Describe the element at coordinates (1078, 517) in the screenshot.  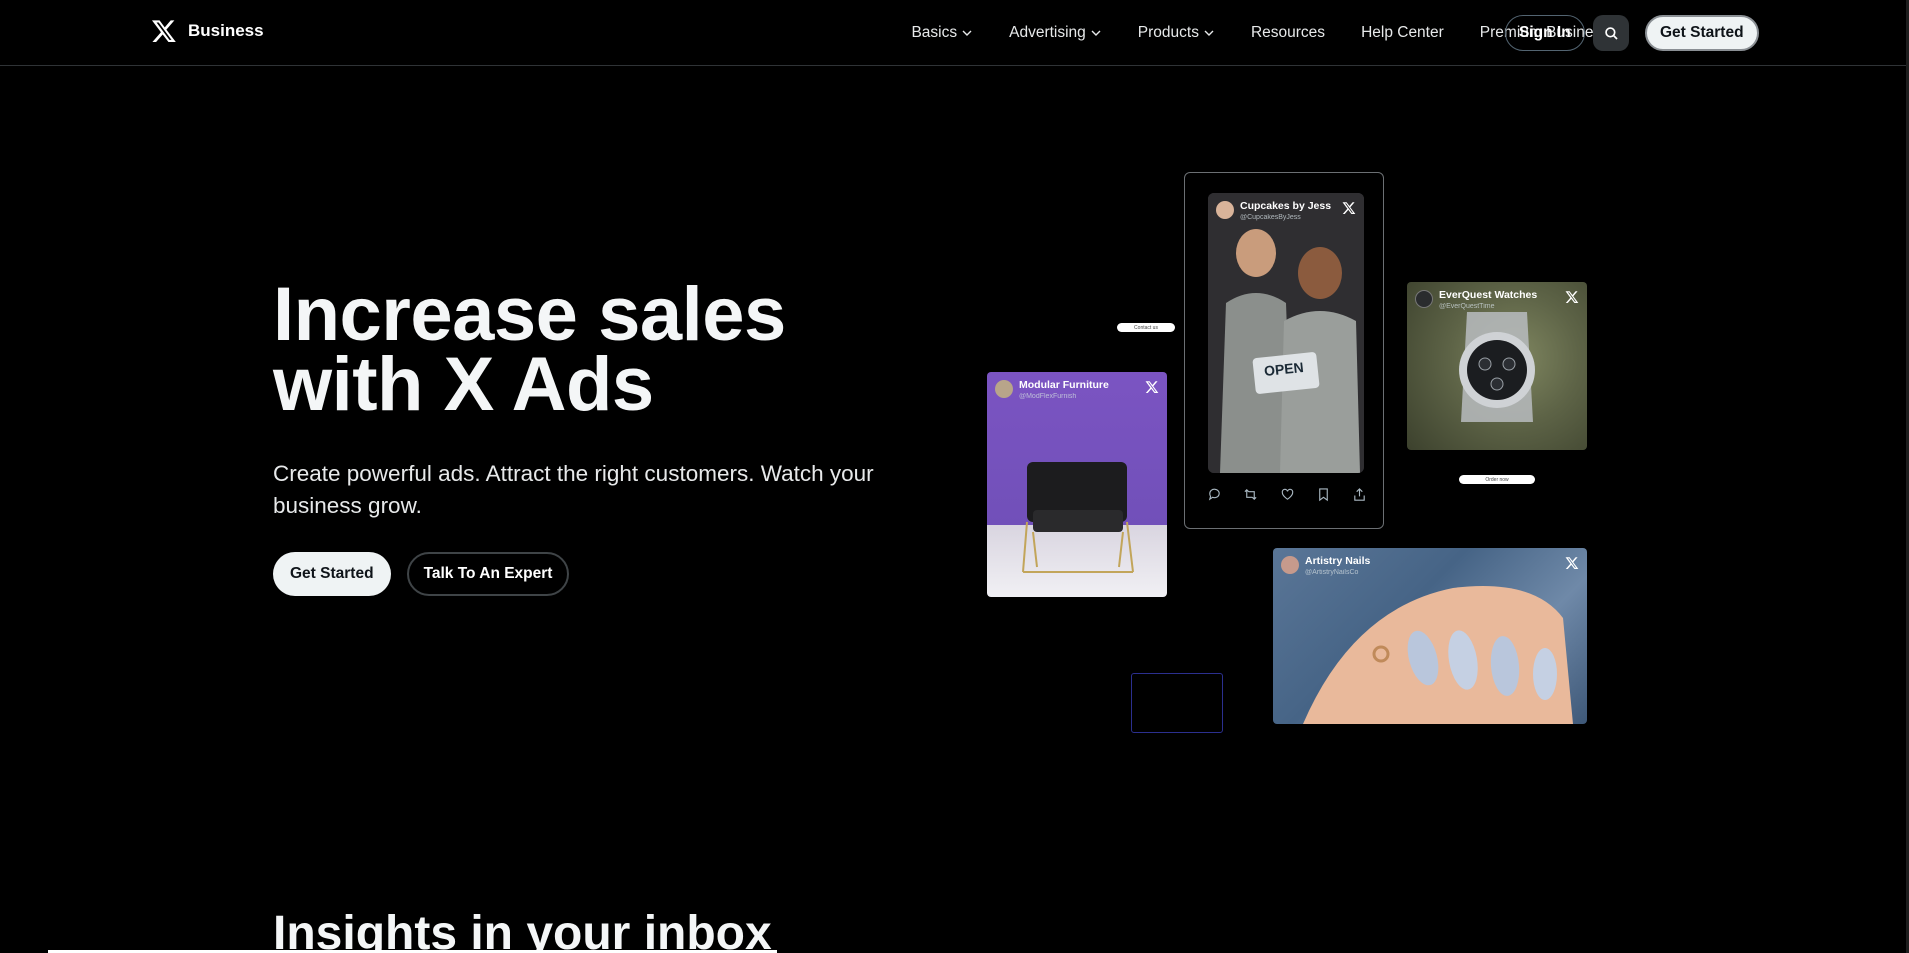
I see `chair-image` at that location.